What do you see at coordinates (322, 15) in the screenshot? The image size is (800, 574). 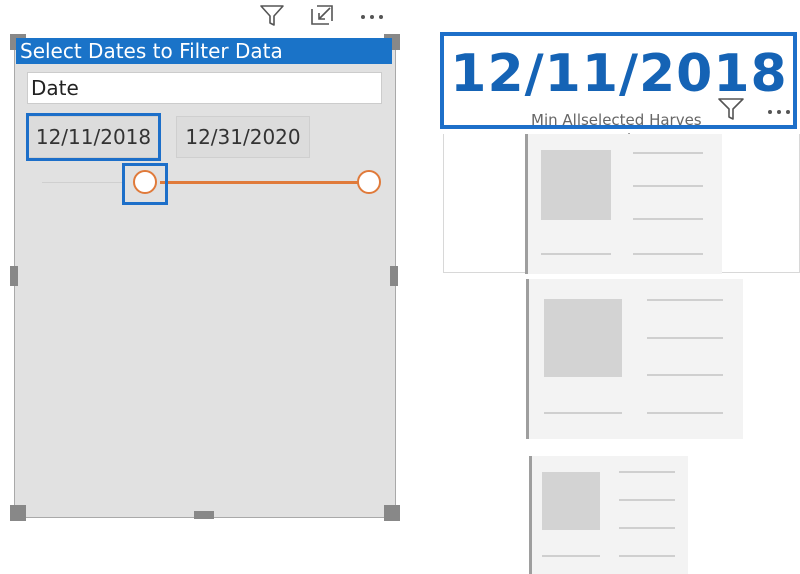 I see `focus-mode-icon` at bounding box center [322, 15].